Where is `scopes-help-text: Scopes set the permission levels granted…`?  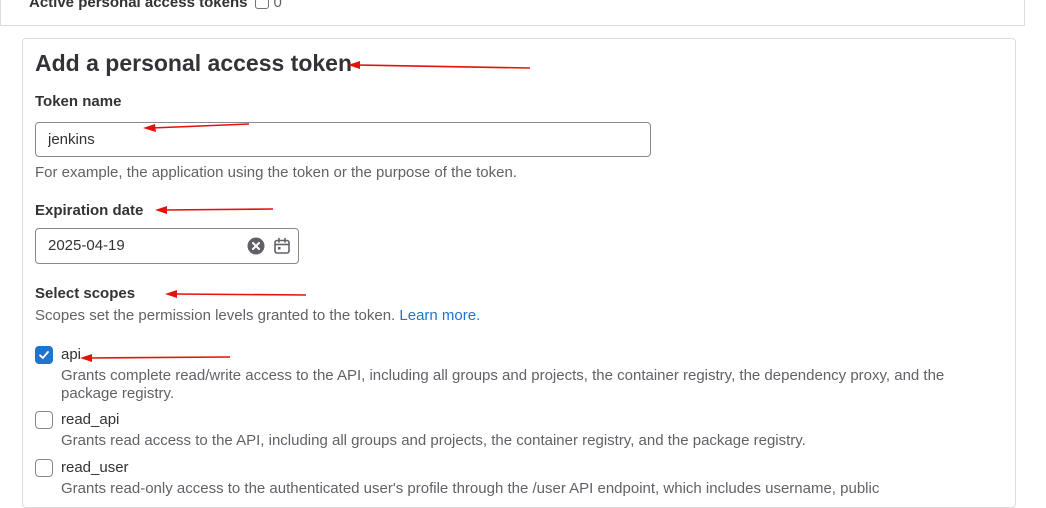
scopes-help-text: Scopes set the permission levels granted… is located at coordinates (215, 315).